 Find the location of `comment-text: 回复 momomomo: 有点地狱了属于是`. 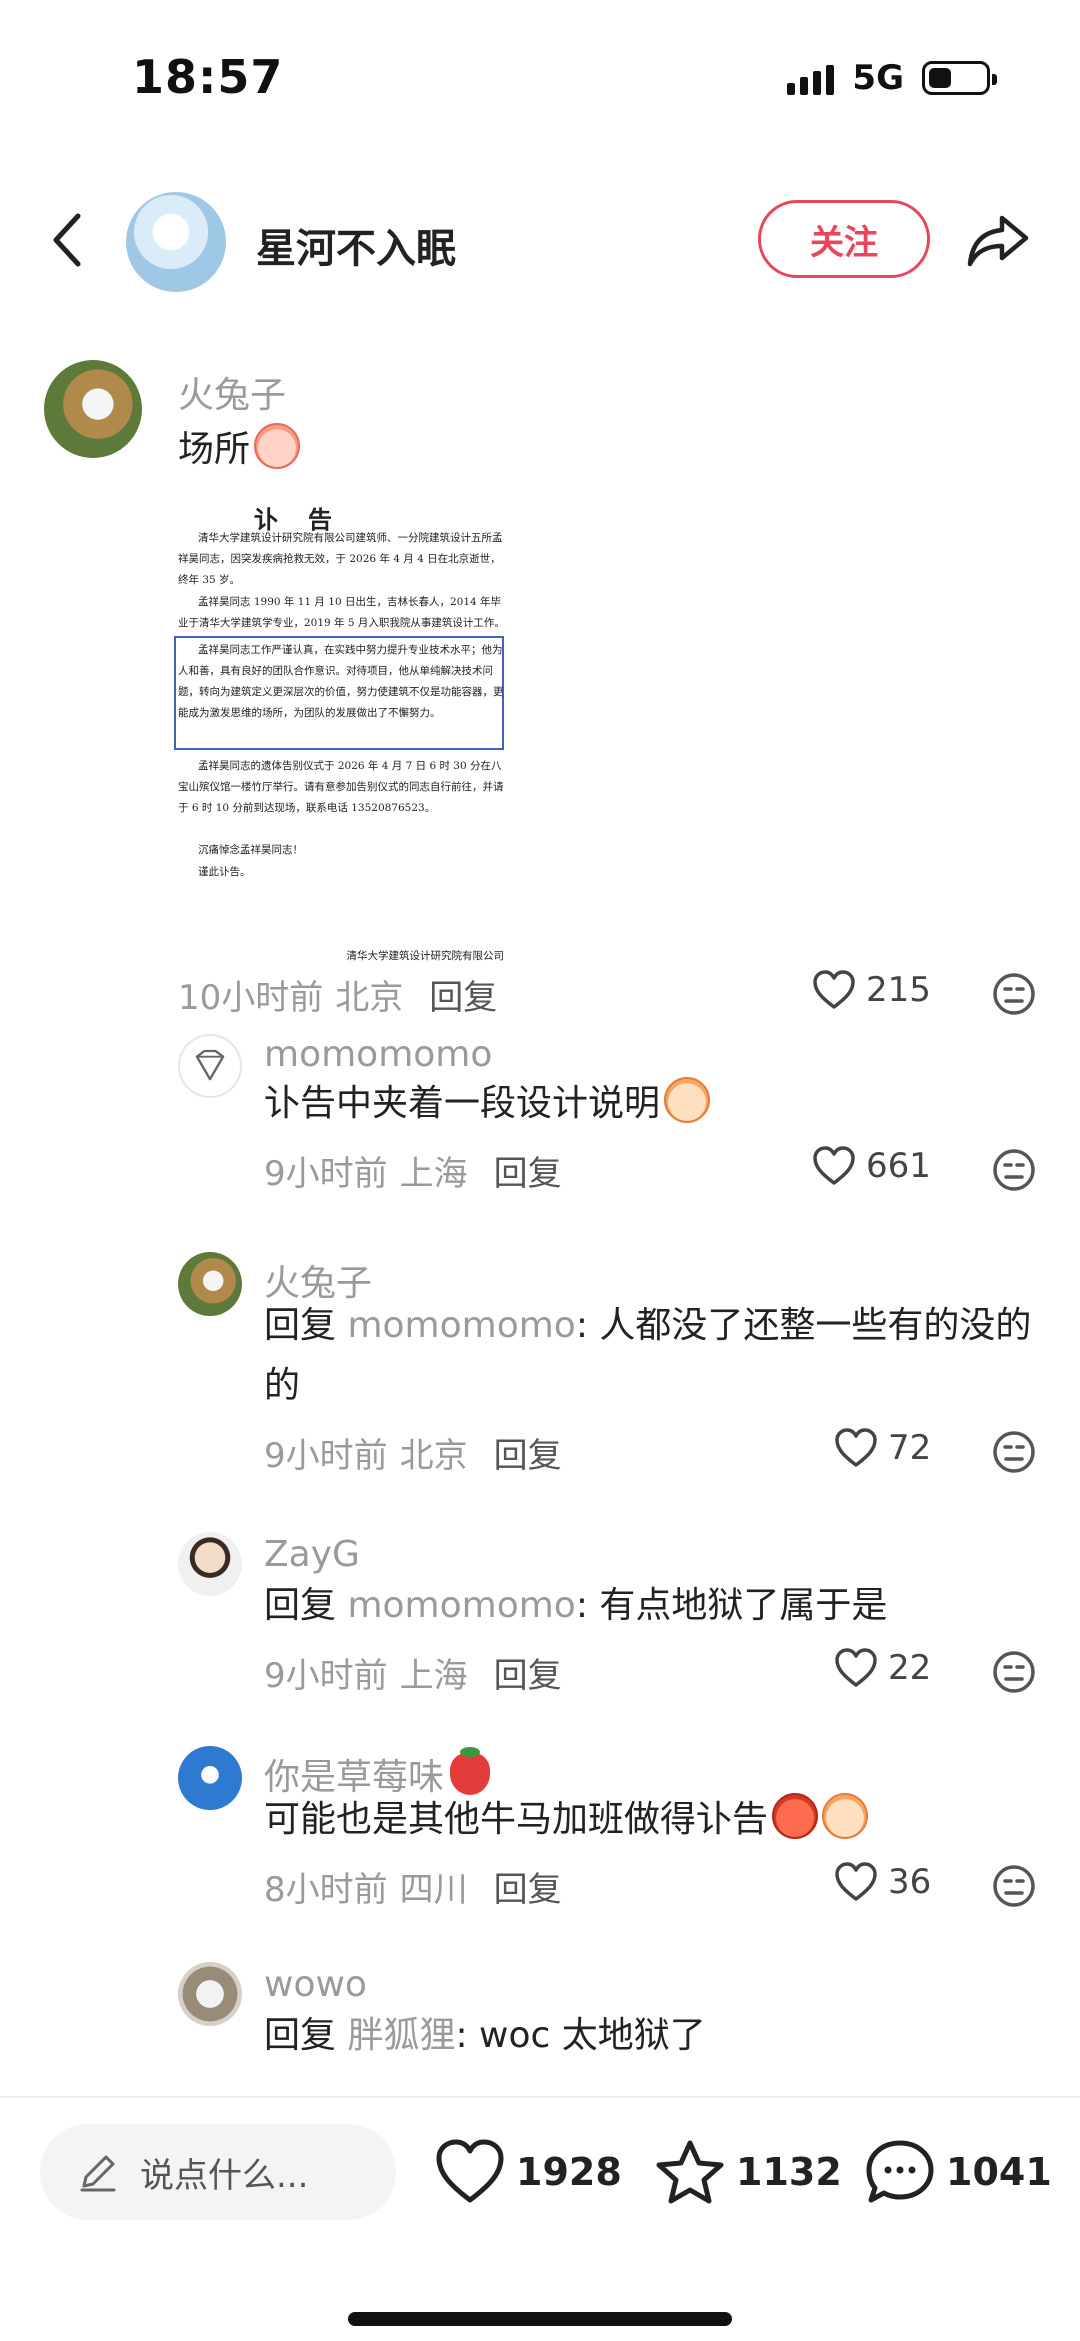

comment-text: 回复 momomomo: 有点地狱了属于是 is located at coordinates (575, 1606).